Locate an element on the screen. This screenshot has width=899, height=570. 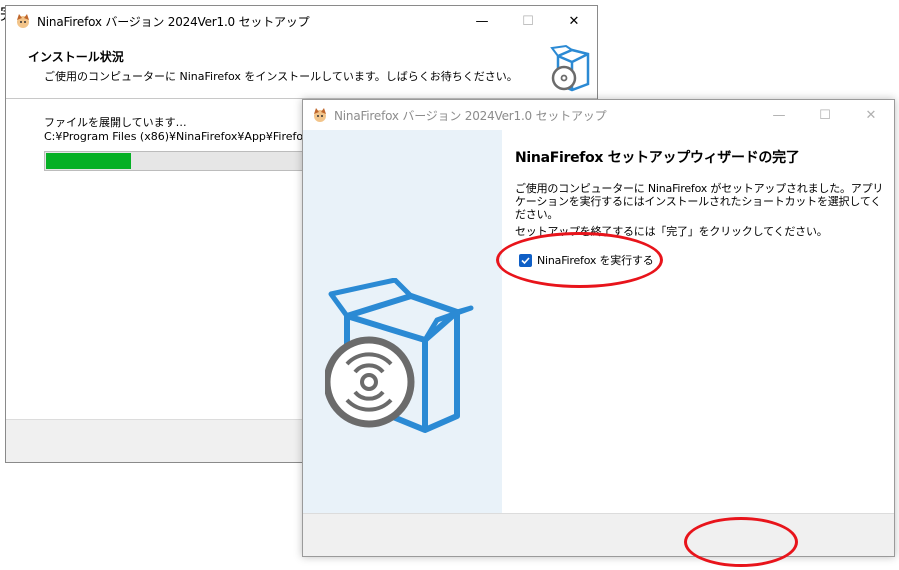
finish-title: NinaFirefox セットアップウィザードの完了 is located at coordinates (657, 158).